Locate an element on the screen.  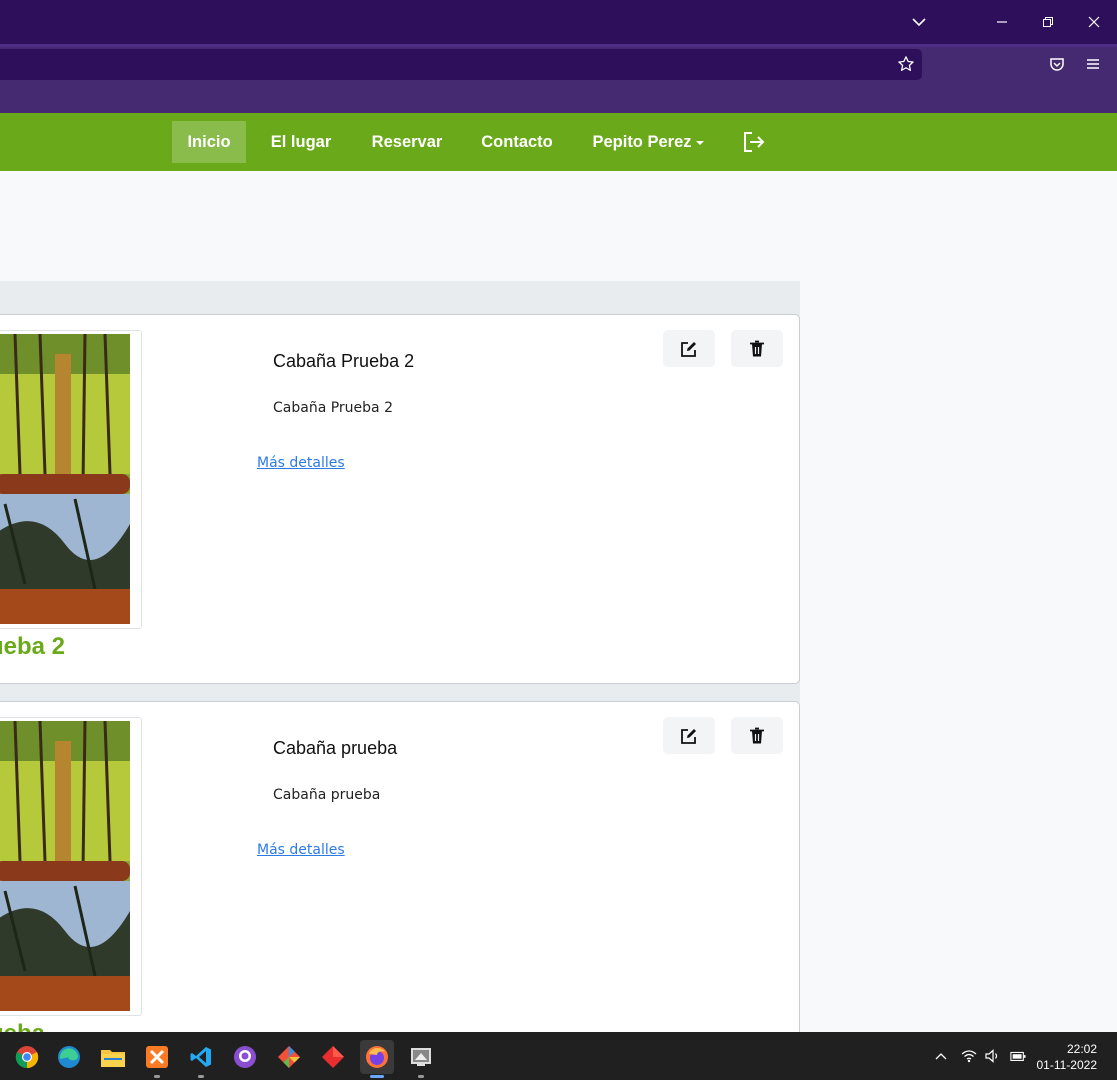
list-all-tabs-icon is located at coordinates (919, 22).